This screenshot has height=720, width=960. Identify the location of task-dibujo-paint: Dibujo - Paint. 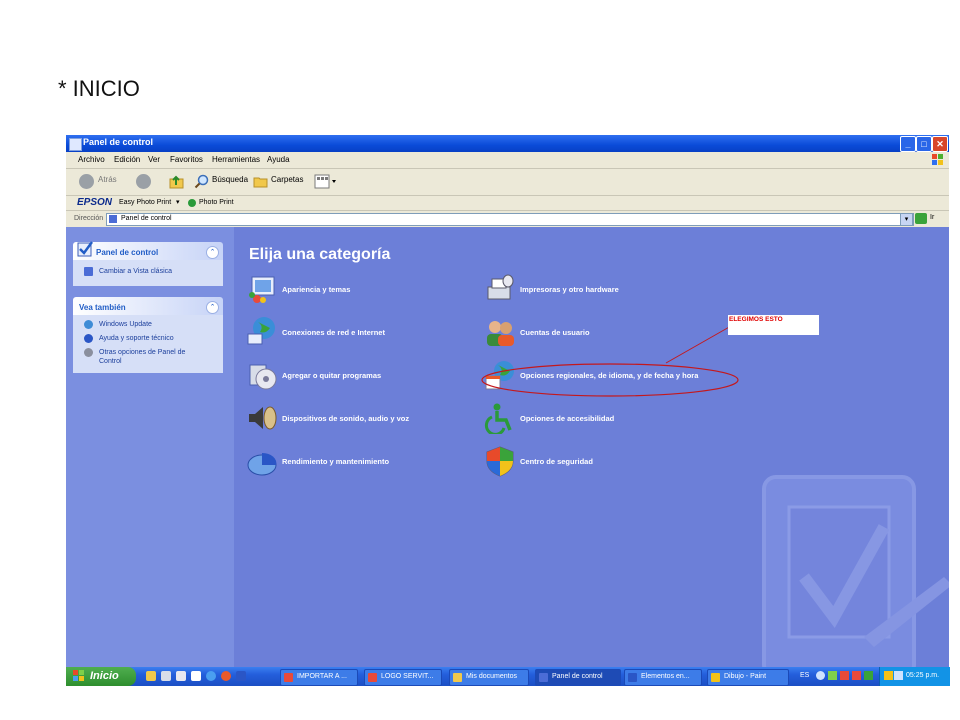
(748, 677).